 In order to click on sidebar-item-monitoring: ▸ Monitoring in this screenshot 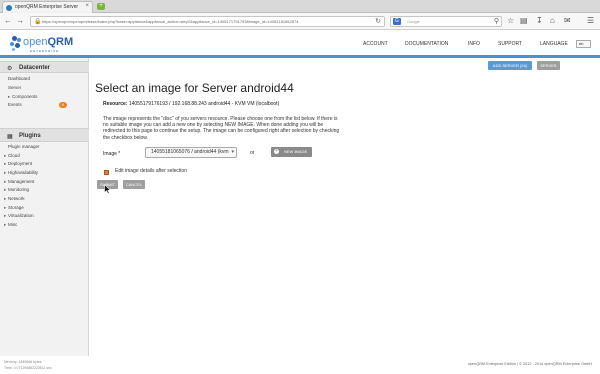, I will do `click(16, 190)`.